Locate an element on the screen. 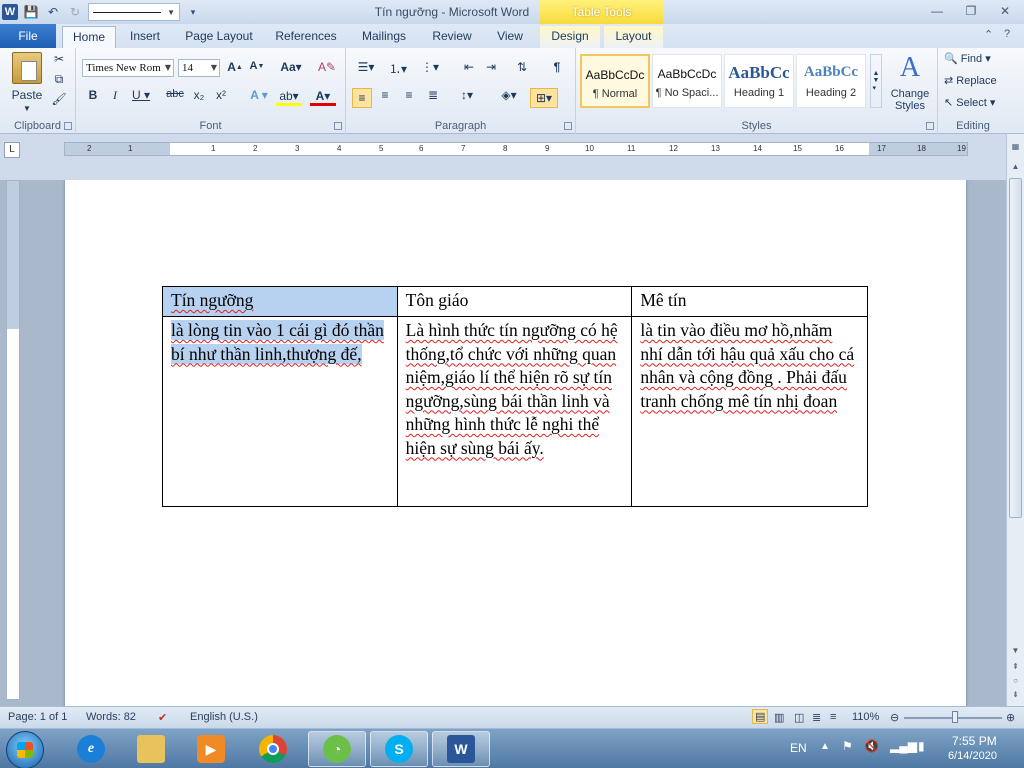  web-layout-view-icon: ◫ is located at coordinates (799, 717).